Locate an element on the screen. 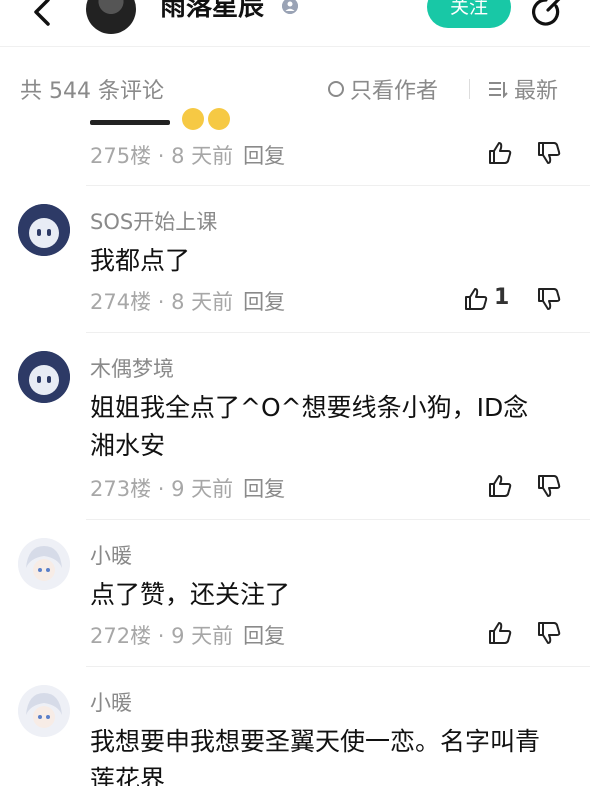 The height and width of the screenshot is (786, 590). commenter-name: SOS开始上课 is located at coordinates (153, 221).